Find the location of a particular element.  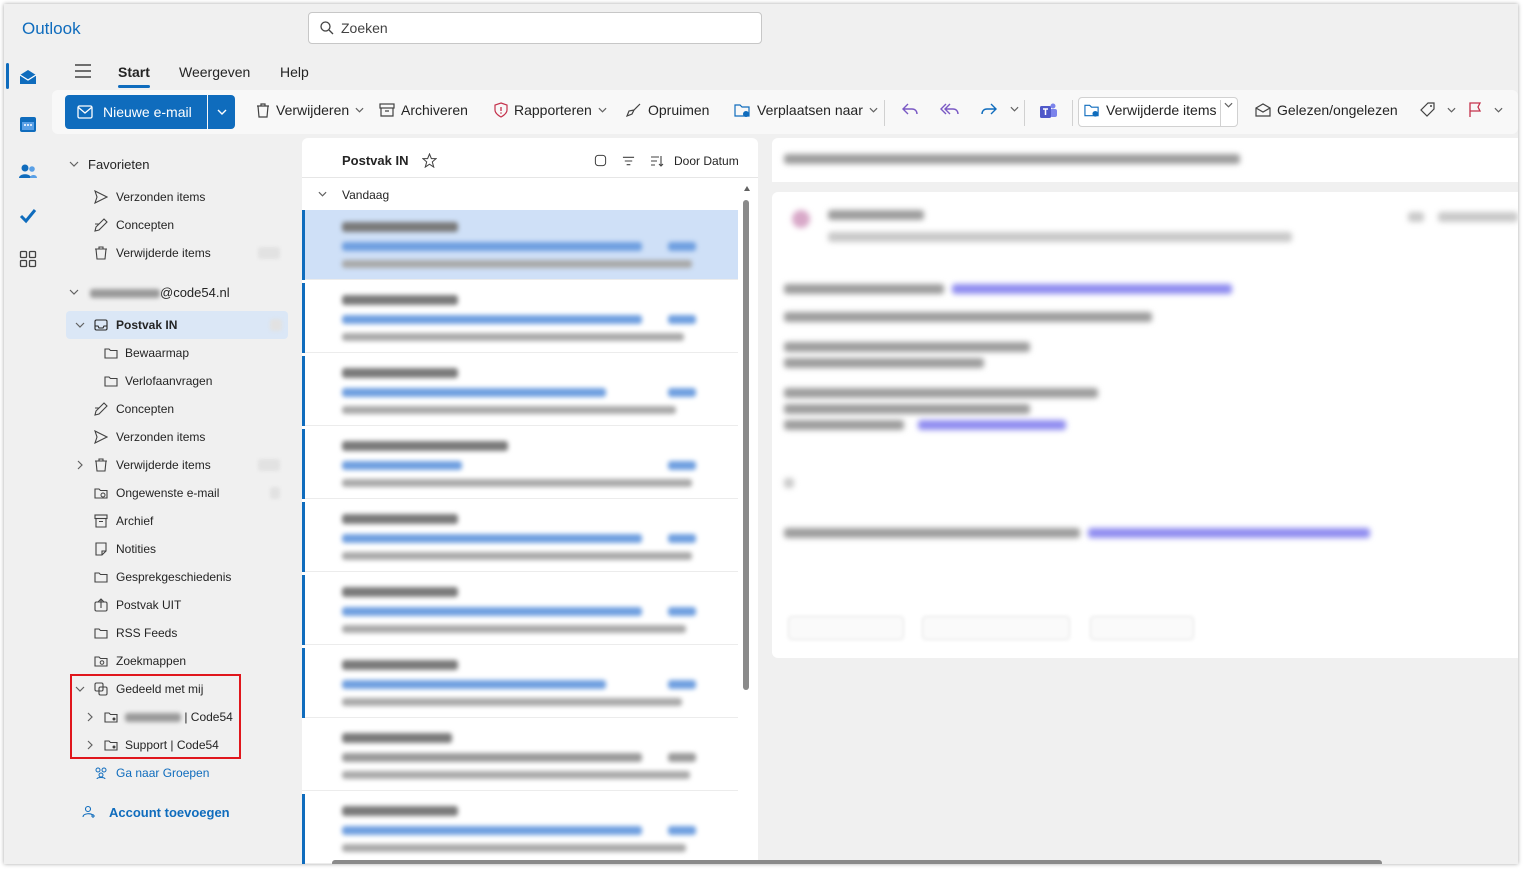

folder-bewaarmap: Bewaarmap is located at coordinates (177, 353).